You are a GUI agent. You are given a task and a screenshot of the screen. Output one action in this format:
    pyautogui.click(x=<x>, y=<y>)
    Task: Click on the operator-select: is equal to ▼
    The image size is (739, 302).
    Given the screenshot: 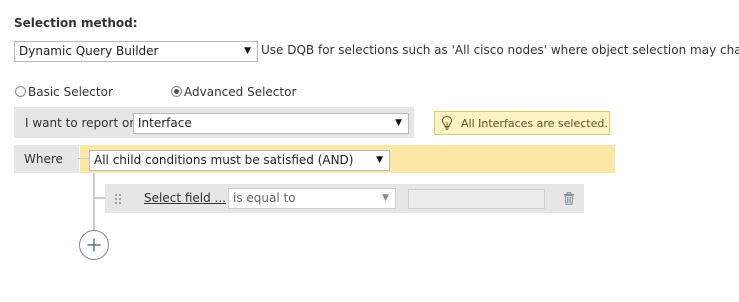 What is the action you would take?
    pyautogui.click(x=312, y=198)
    